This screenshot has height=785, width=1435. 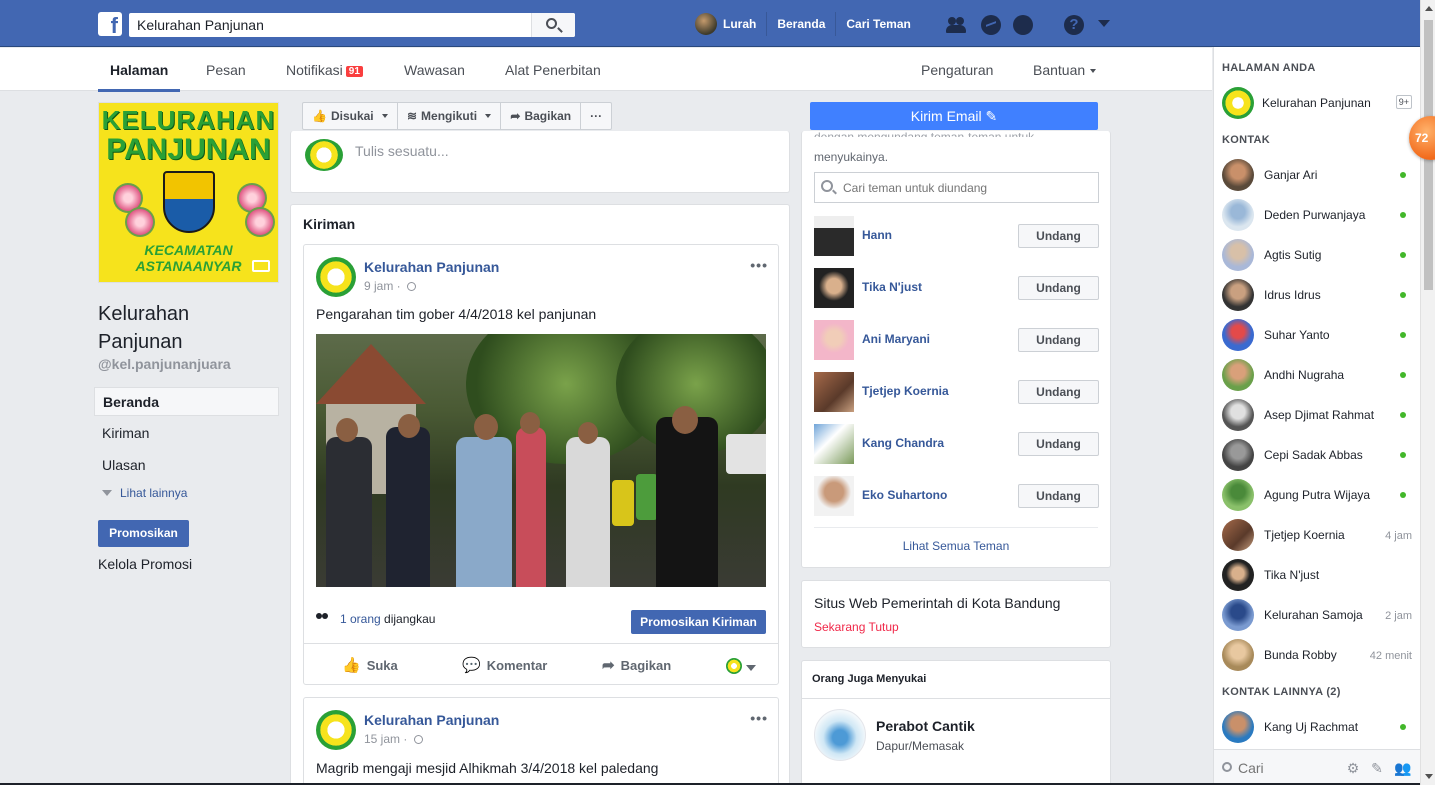 I want to click on friend-name: Tika N'just, so click(x=892, y=287).